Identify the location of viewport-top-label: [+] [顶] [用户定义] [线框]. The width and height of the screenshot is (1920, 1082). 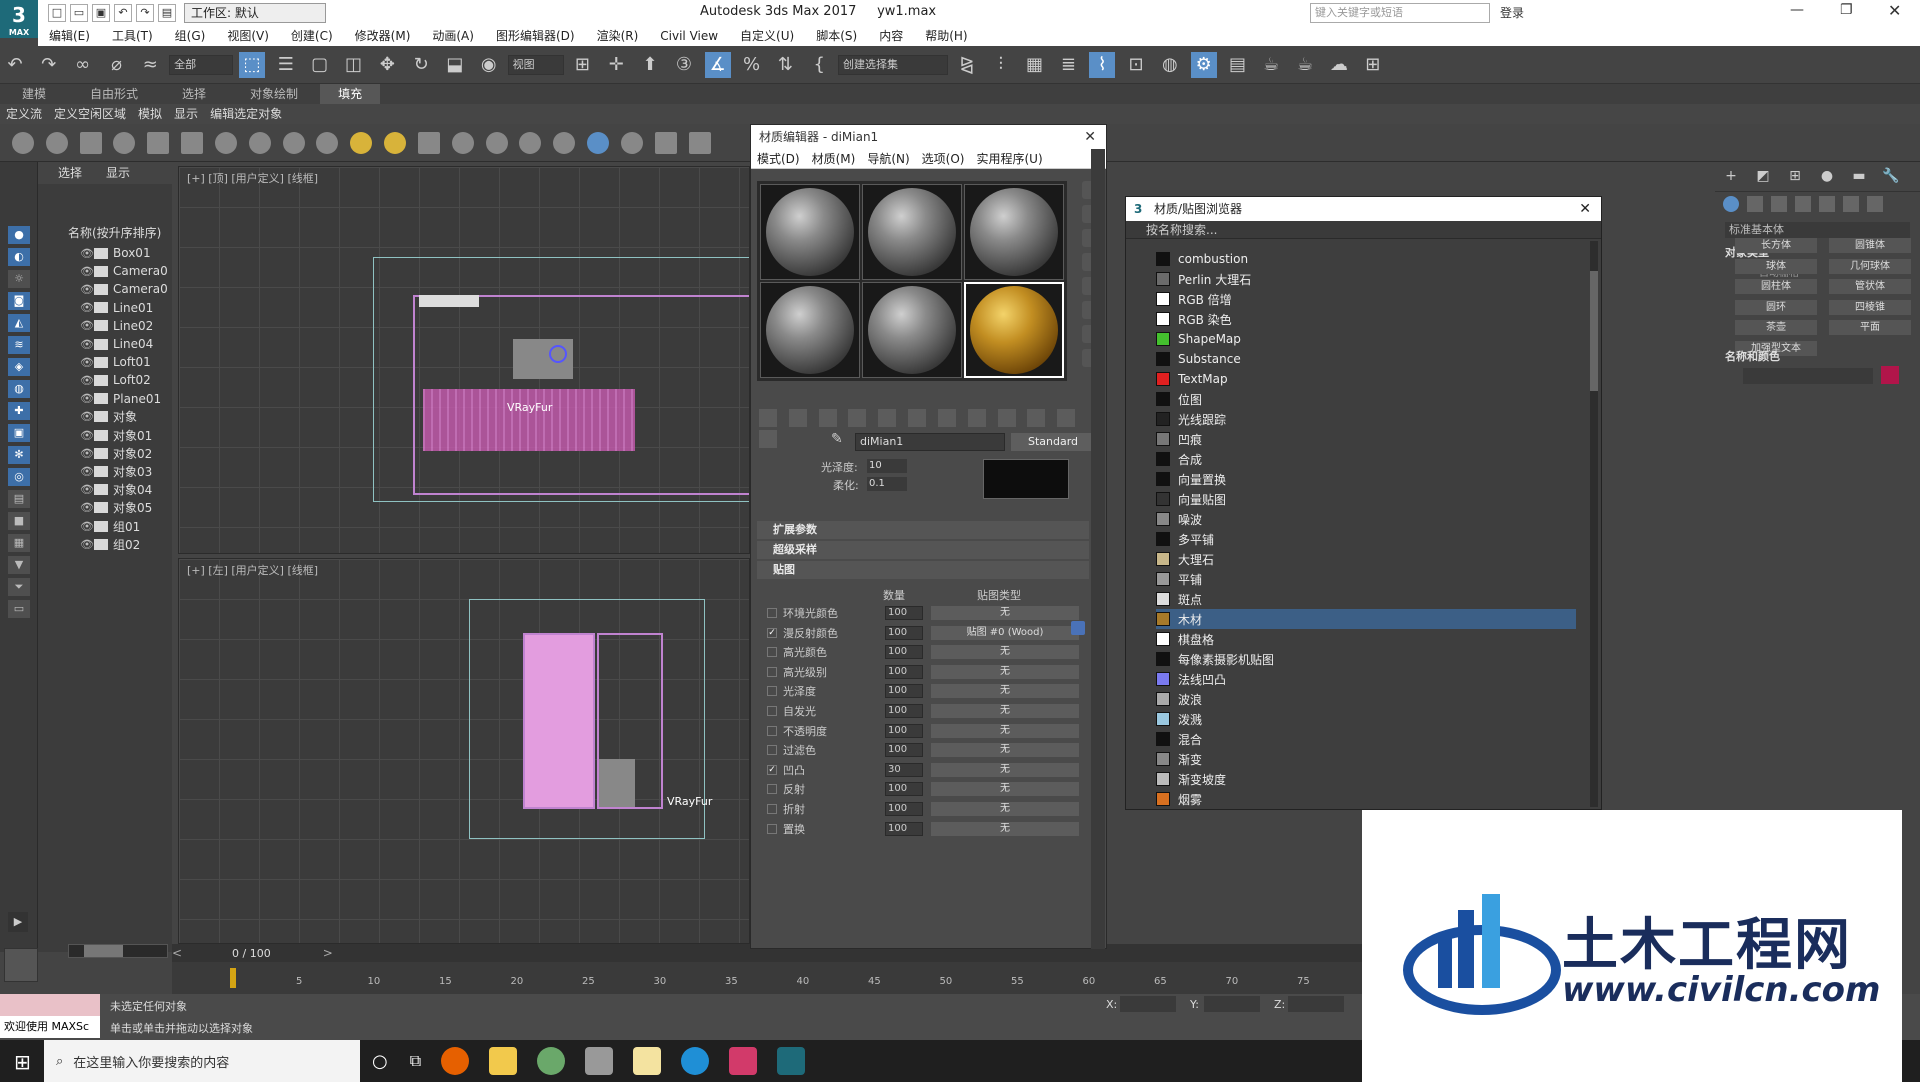
(252, 178).